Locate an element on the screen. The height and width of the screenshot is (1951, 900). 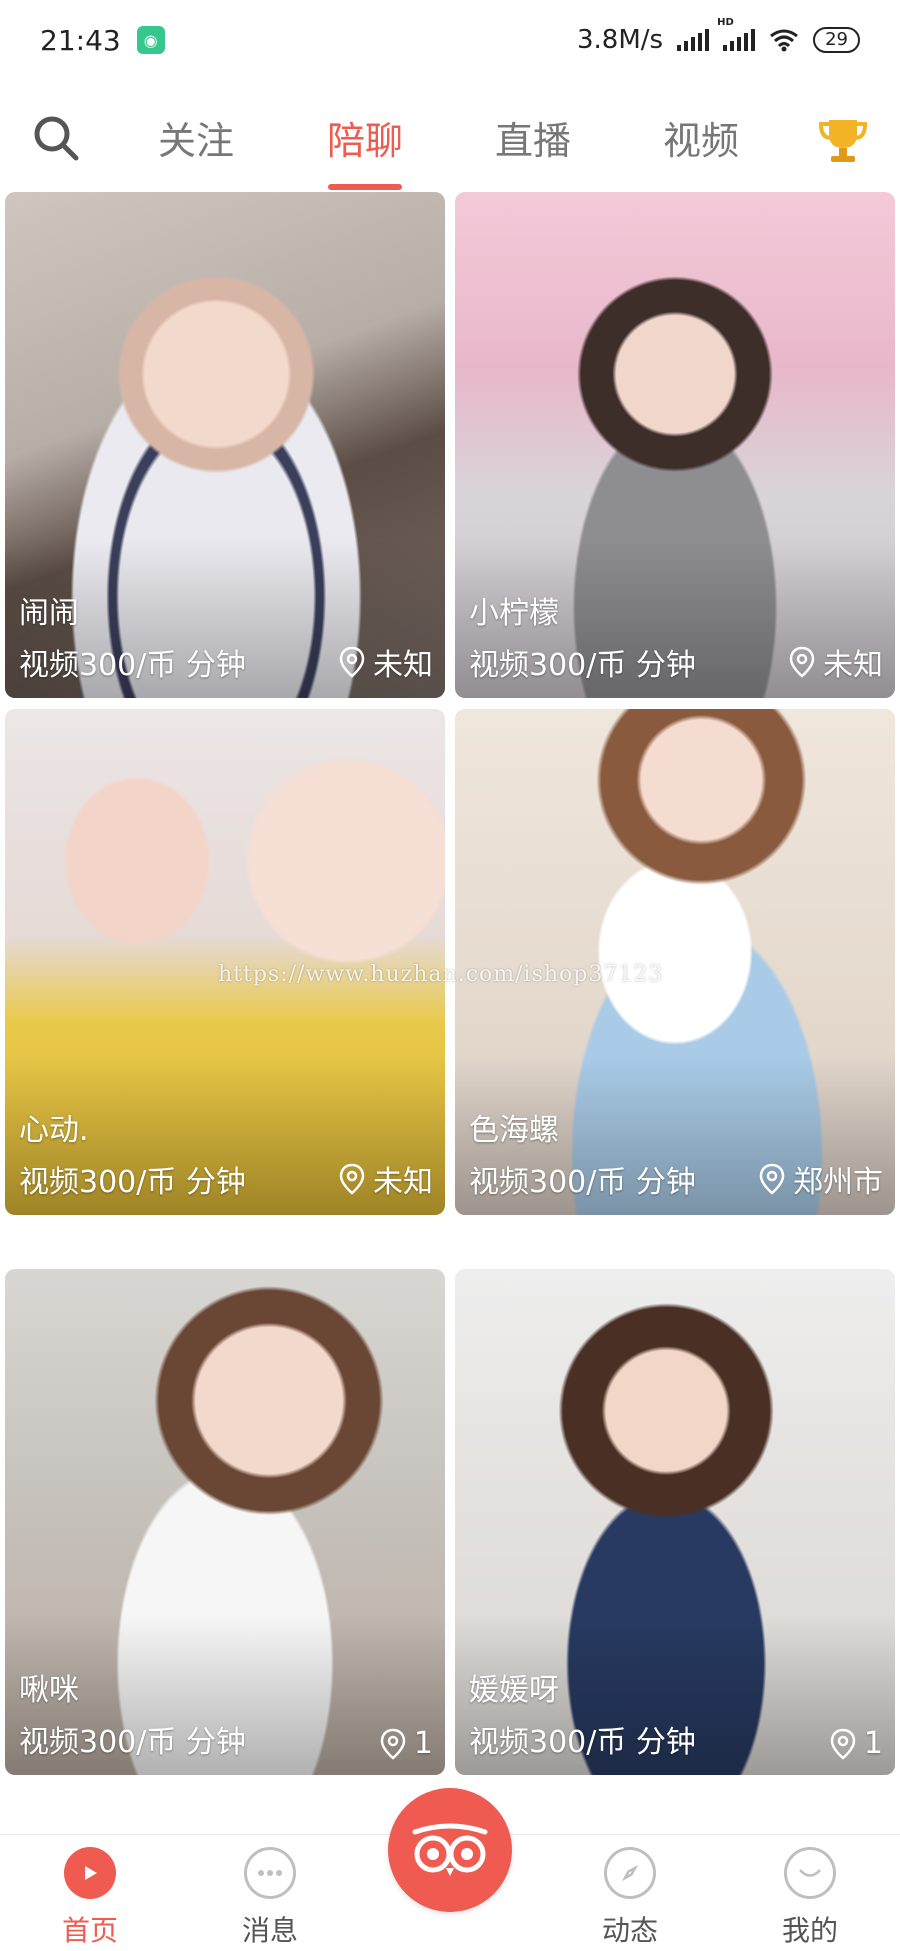
profile-card: 啾咪 视频300/币 分钟 1 is located at coordinates (225, 1522).